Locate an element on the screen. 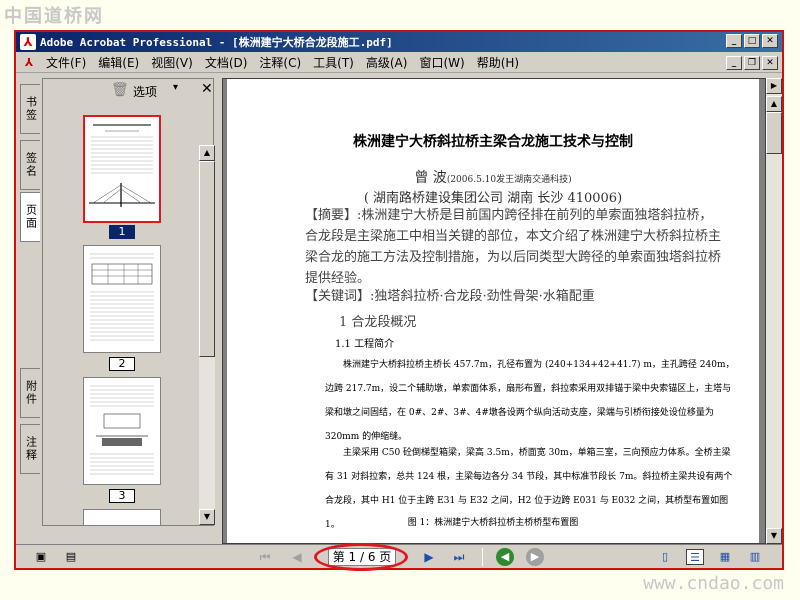  menu-file: 文件(F) is located at coordinates (66, 62).